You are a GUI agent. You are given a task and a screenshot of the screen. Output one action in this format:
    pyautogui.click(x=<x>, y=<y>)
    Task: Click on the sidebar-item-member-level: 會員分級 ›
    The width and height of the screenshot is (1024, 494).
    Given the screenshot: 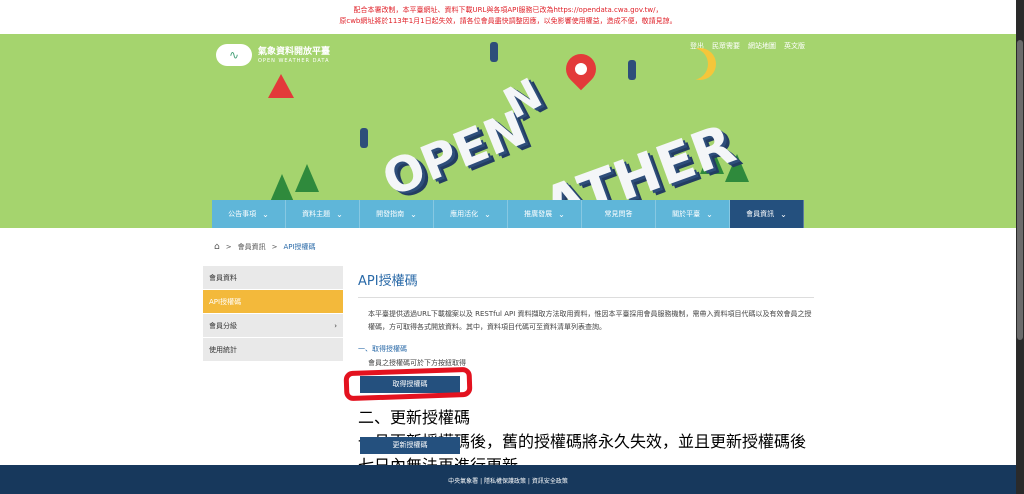 What is the action you would take?
    pyautogui.click(x=273, y=326)
    